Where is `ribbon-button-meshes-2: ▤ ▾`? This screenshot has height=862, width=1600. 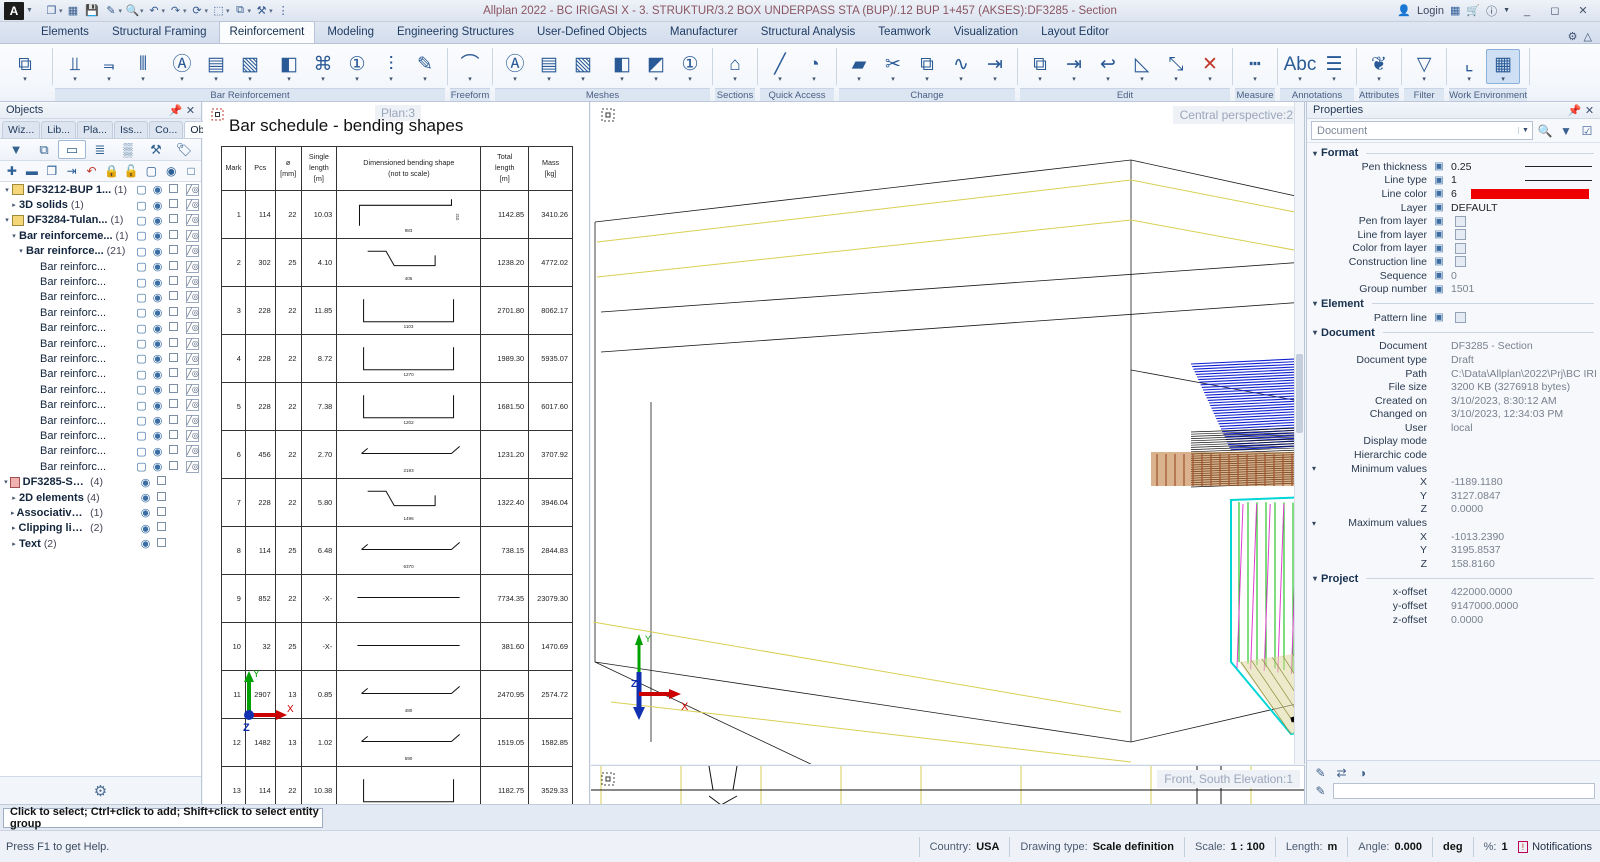 ribbon-button-meshes-2: ▤ ▾ is located at coordinates (549, 66).